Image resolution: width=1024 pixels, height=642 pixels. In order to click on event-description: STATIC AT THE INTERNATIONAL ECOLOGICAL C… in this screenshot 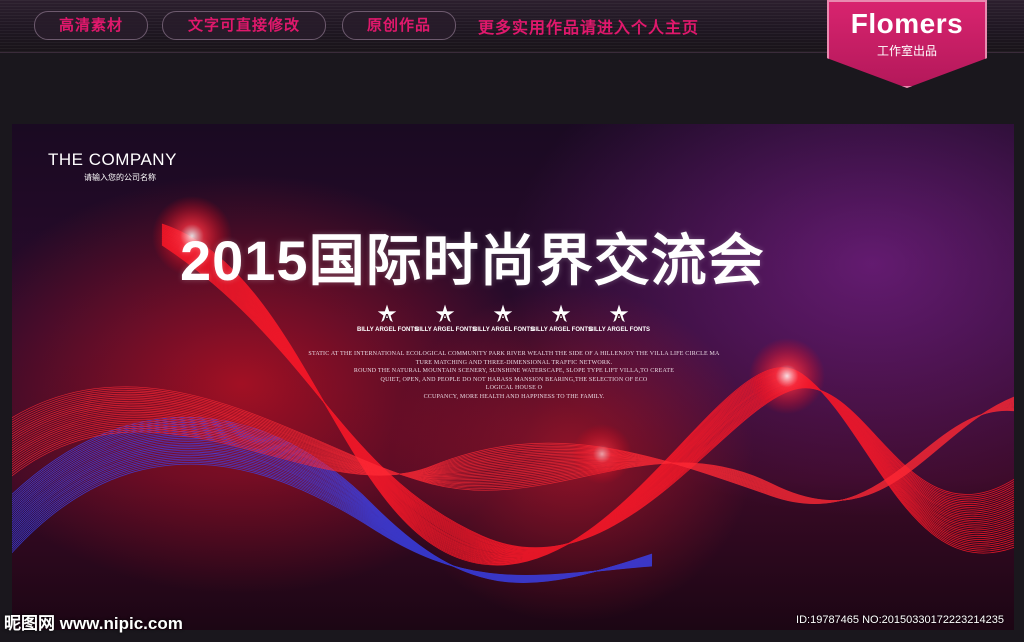, I will do `click(514, 376)`.